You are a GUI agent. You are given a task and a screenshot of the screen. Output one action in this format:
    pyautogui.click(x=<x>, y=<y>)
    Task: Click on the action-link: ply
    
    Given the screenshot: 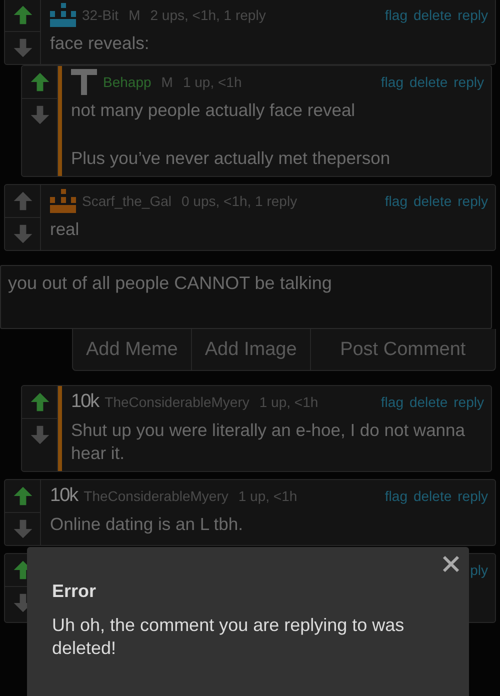 What is the action you would take?
    pyautogui.click(x=479, y=570)
    